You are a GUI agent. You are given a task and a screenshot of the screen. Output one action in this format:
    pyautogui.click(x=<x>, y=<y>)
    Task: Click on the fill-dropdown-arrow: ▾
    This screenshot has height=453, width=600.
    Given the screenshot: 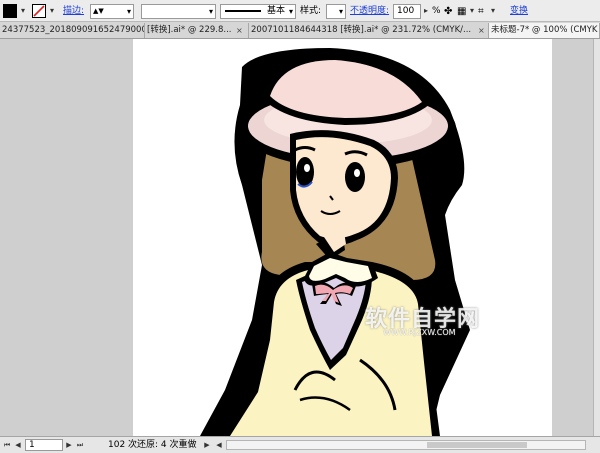 What is the action you would take?
    pyautogui.click(x=23, y=11)
    